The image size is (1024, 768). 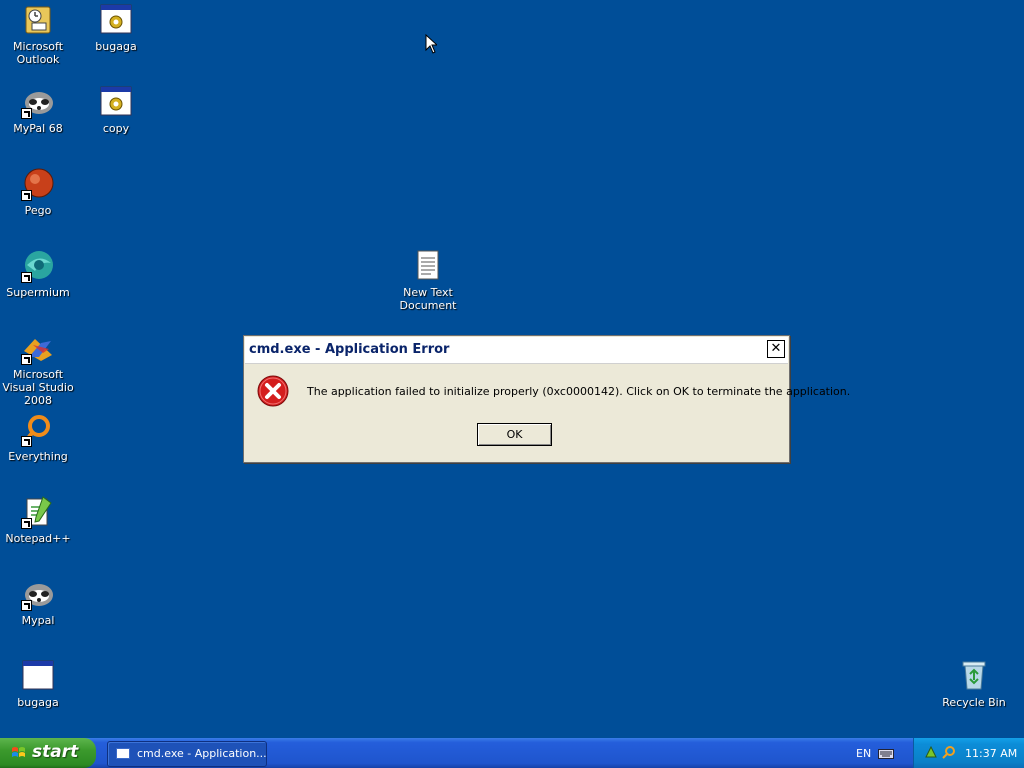 I want to click on desktop-icon-visual-studio-2008: Microsoft Visual Studio 2008, so click(x=38, y=369).